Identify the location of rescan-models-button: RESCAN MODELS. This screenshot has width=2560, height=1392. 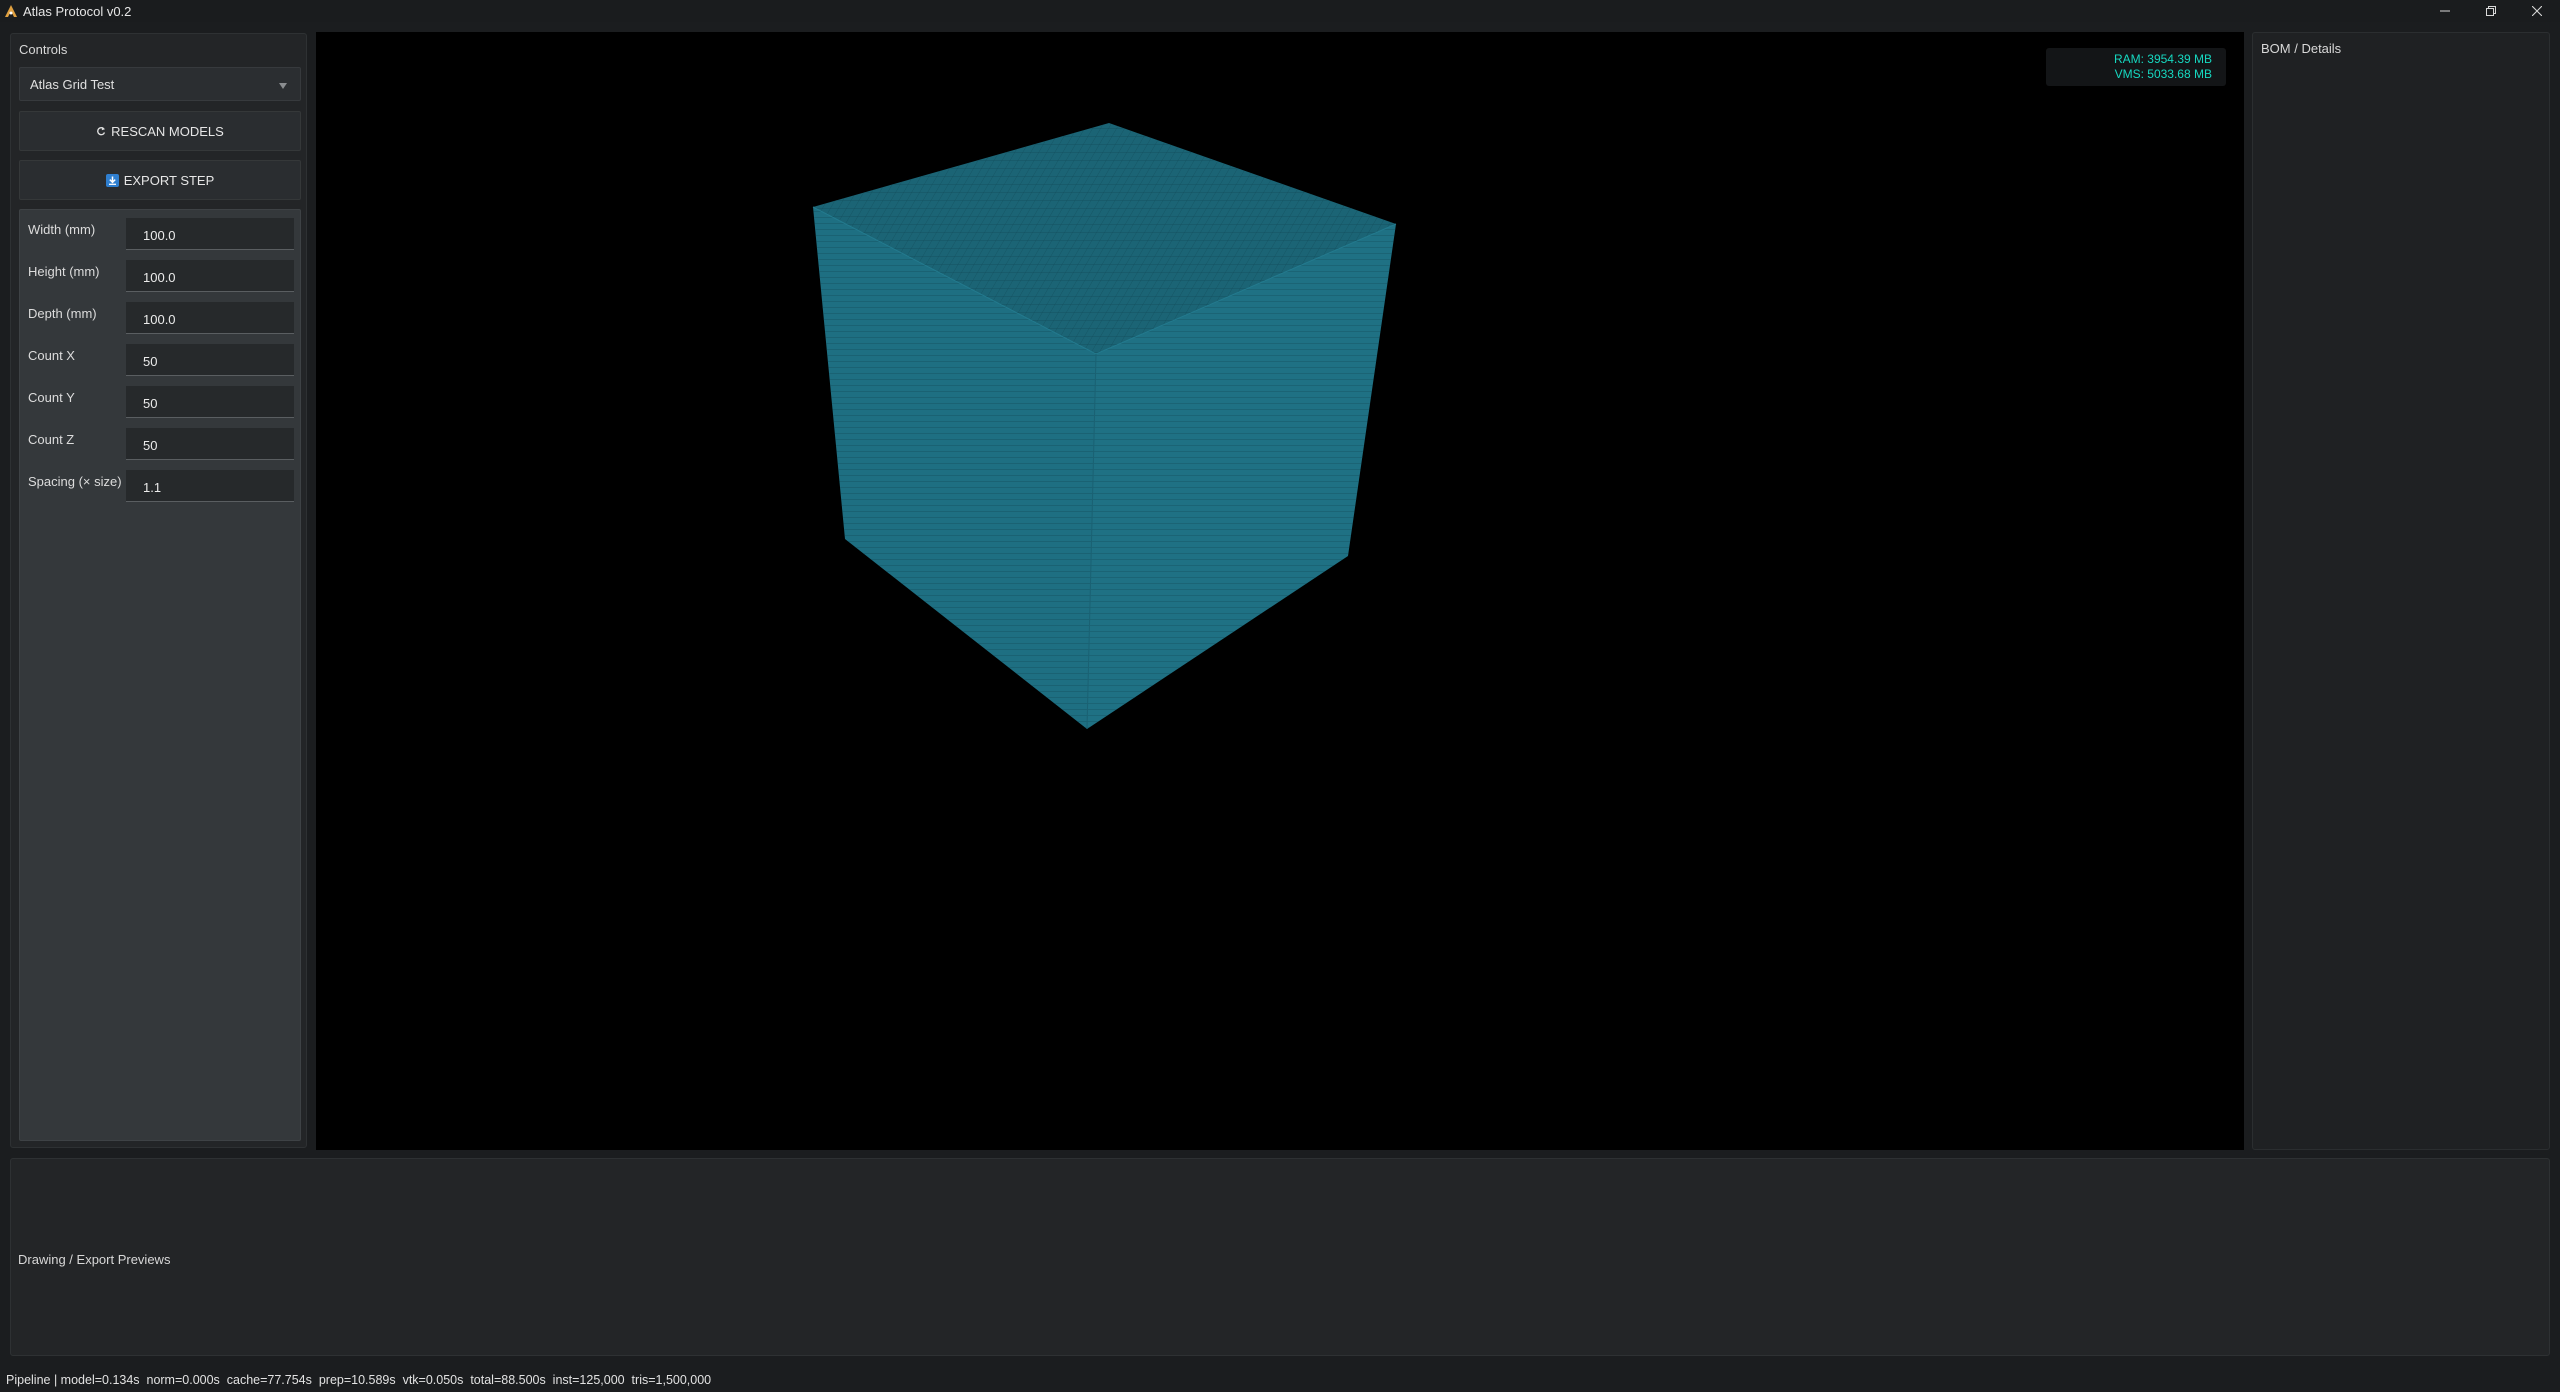
(160, 131).